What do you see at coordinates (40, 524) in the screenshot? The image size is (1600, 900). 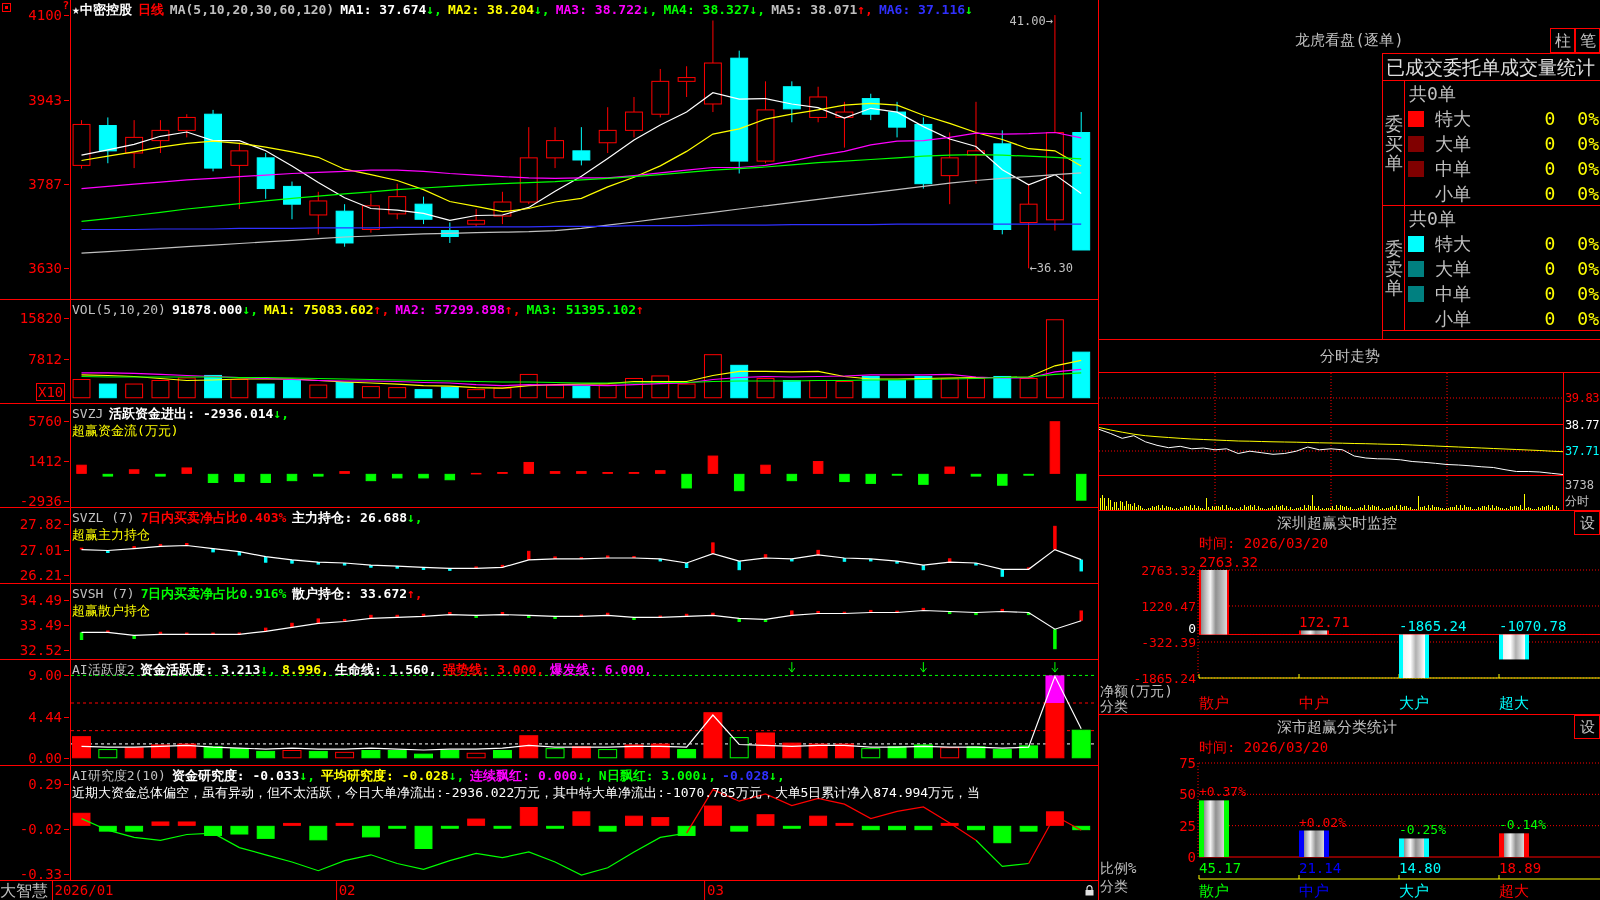 I see `axis-tick-label: 27.82` at bounding box center [40, 524].